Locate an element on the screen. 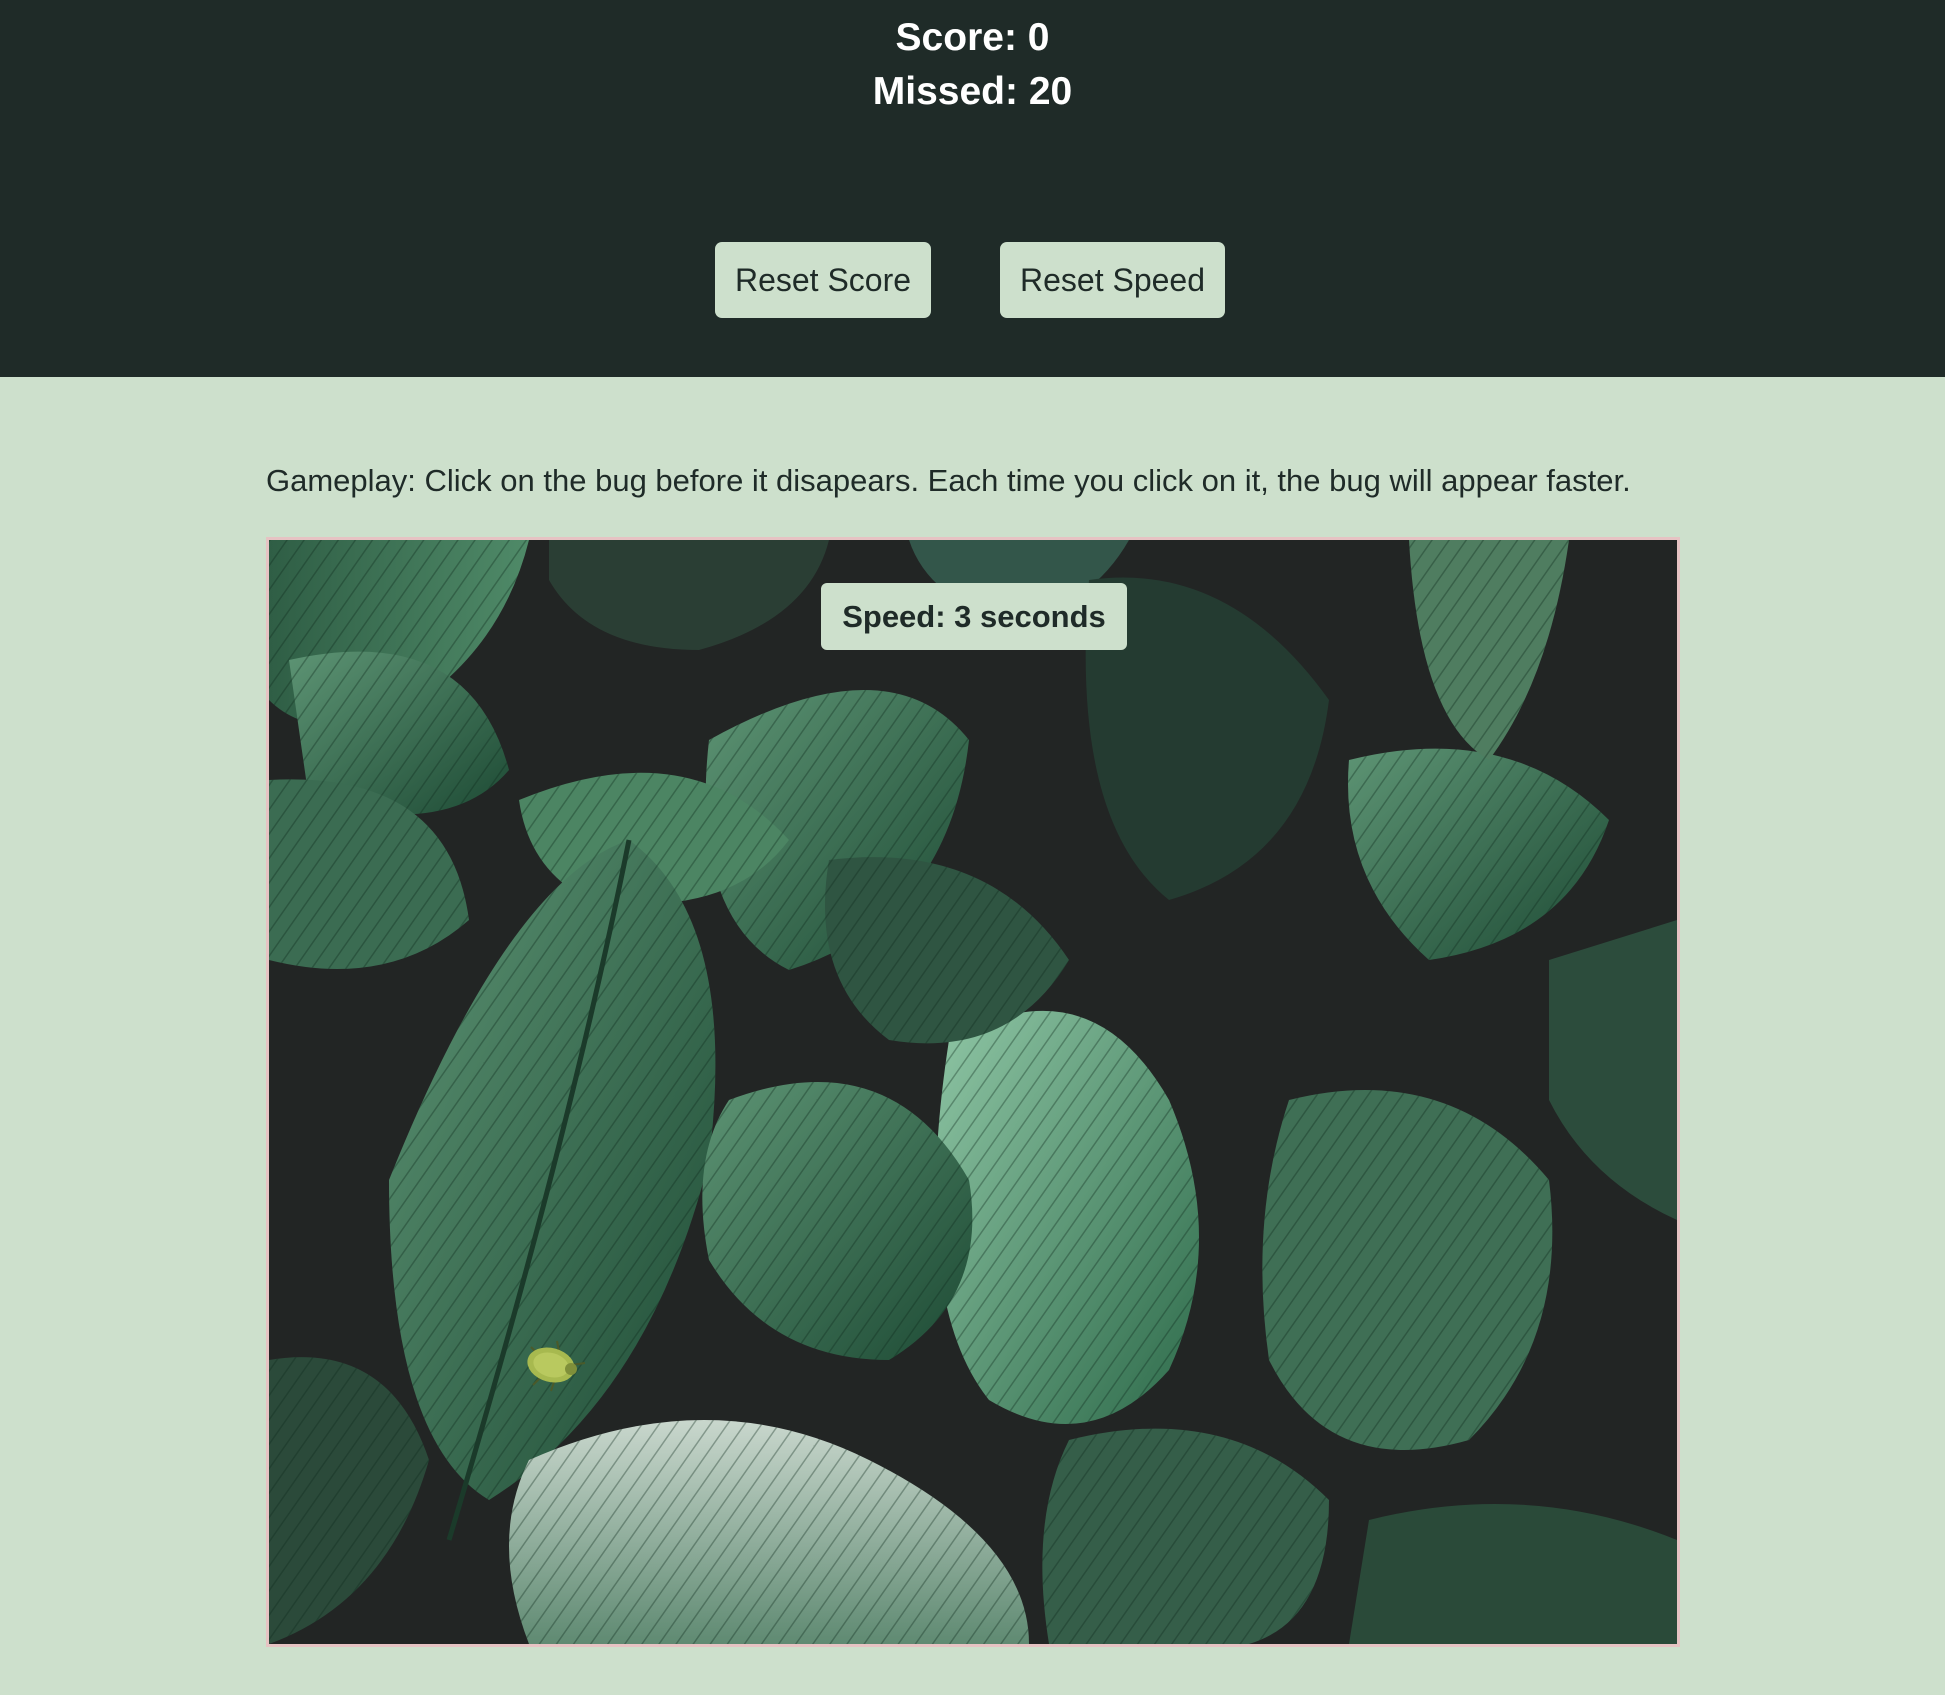  missed-display: Missed: 20 is located at coordinates (972, 91).